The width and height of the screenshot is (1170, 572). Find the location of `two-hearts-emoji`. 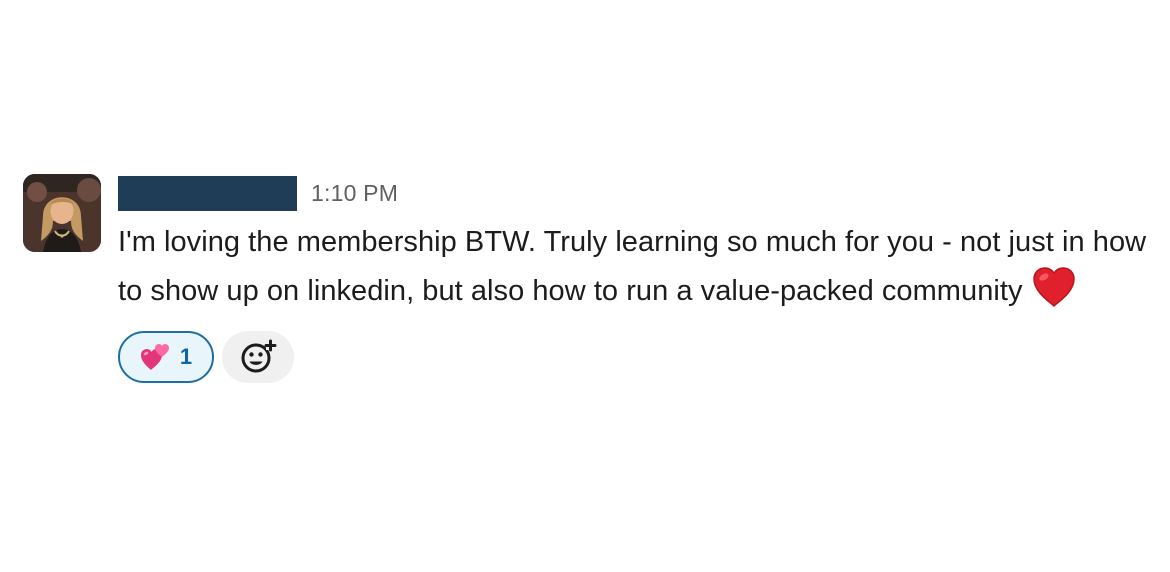

two-hearts-emoji is located at coordinates (155, 357).